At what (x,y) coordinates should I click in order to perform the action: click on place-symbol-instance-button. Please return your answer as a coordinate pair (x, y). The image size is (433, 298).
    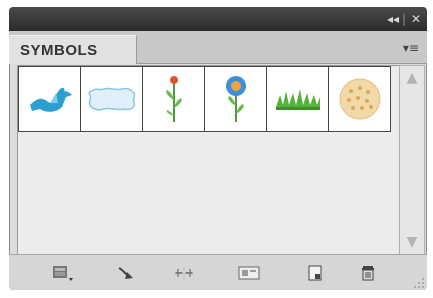
    Looking at the image, I should click on (127, 273).